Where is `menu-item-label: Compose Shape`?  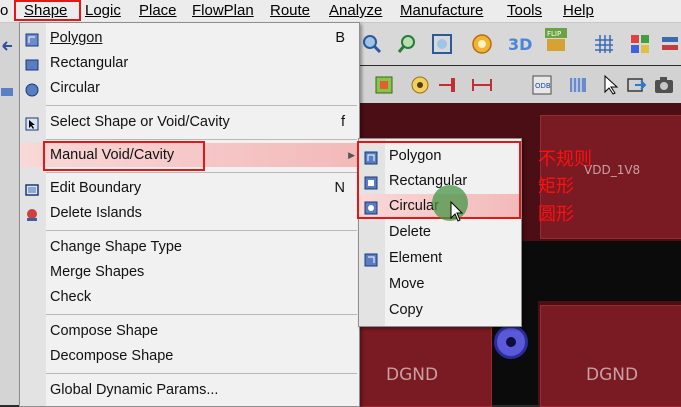
menu-item-label: Compose Shape is located at coordinates (104, 331).